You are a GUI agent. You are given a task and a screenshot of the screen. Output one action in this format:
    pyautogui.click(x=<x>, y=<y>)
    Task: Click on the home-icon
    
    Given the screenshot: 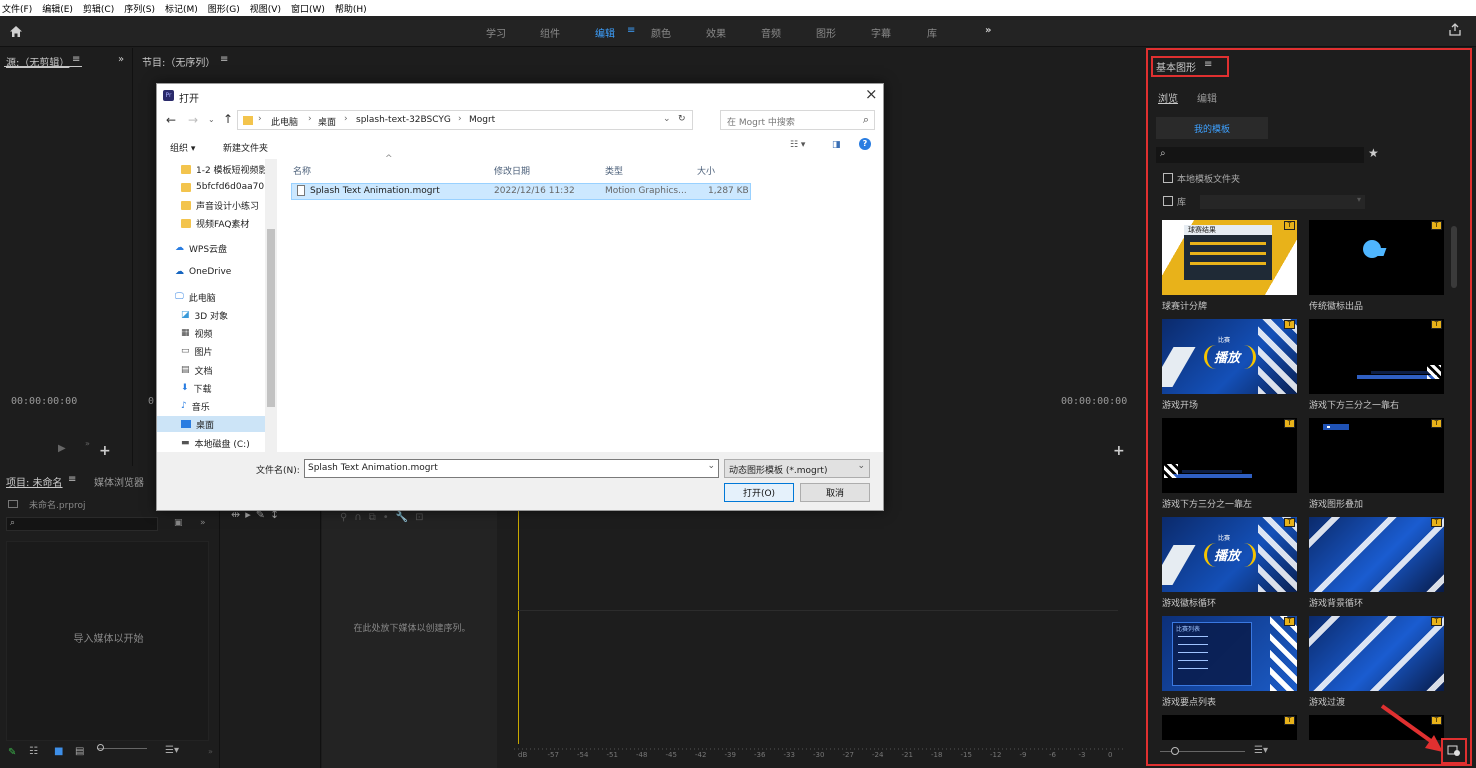 What is the action you would take?
    pyautogui.click(x=16, y=31)
    